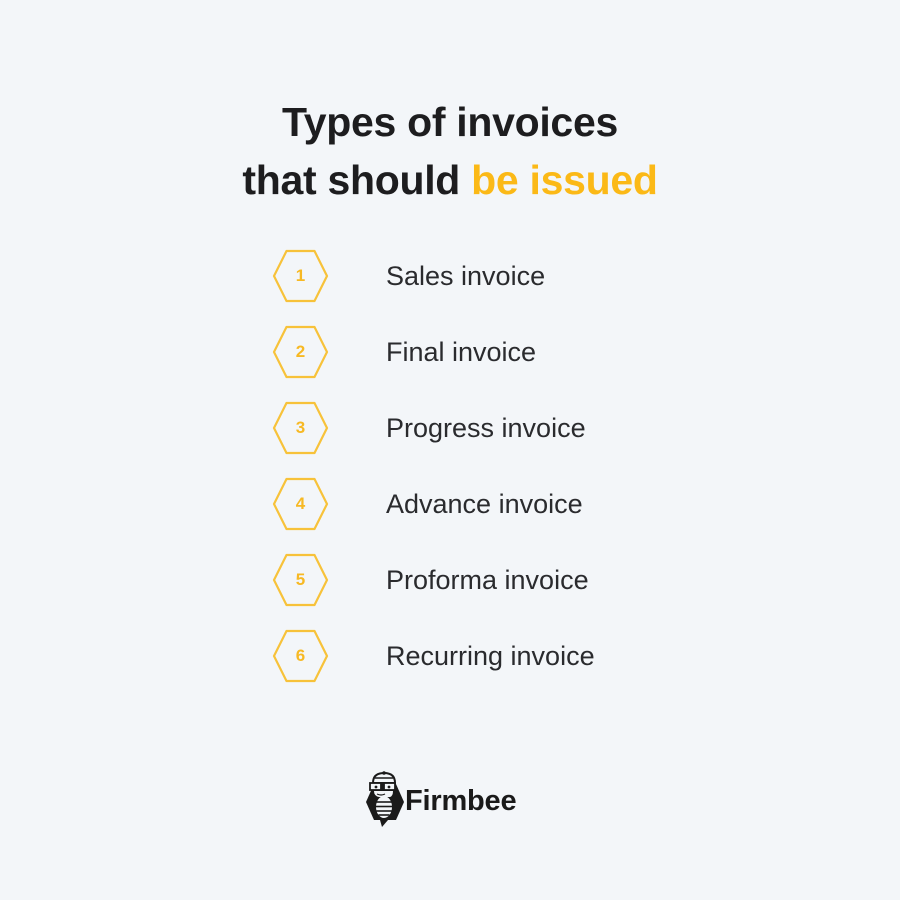 The image size is (900, 900). I want to click on hexagon-badge-icon: 1, so click(300, 276).